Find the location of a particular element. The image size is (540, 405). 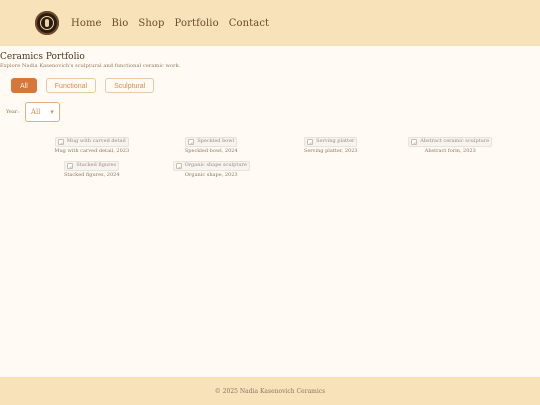

main-nav: Home Bio Shop Portfolio Contact is located at coordinates (170, 23).